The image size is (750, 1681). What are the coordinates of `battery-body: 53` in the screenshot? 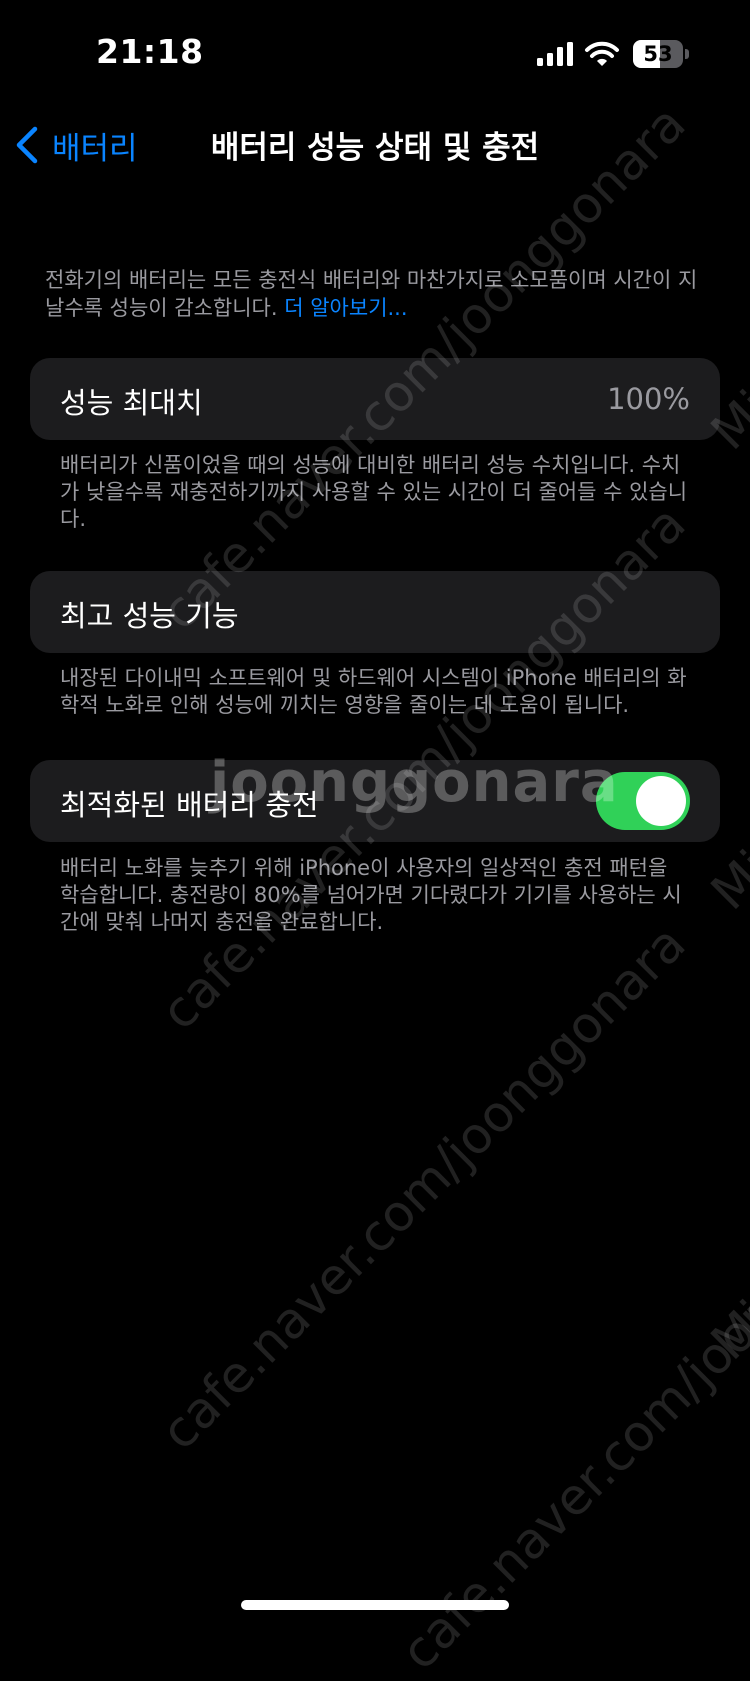 It's located at (658, 54).